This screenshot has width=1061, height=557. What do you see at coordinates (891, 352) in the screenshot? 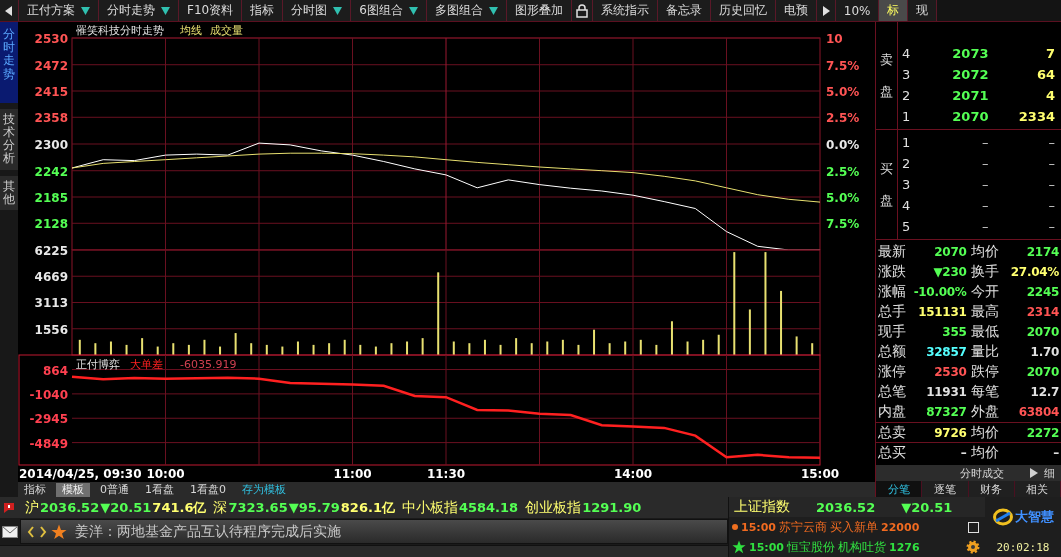
I see `quote-label: 总额` at bounding box center [891, 352].